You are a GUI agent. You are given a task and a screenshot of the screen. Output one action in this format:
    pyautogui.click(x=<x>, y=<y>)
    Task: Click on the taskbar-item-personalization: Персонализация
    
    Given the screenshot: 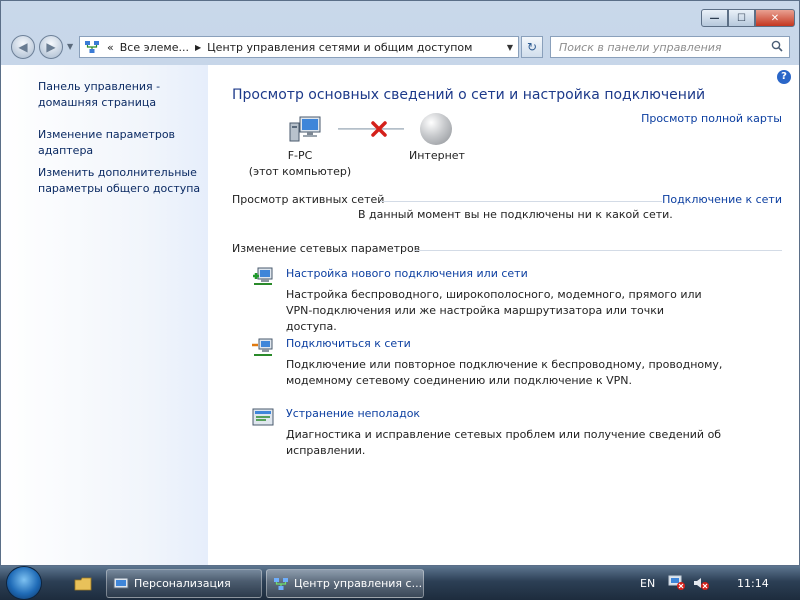 What is the action you would take?
    pyautogui.click(x=184, y=583)
    